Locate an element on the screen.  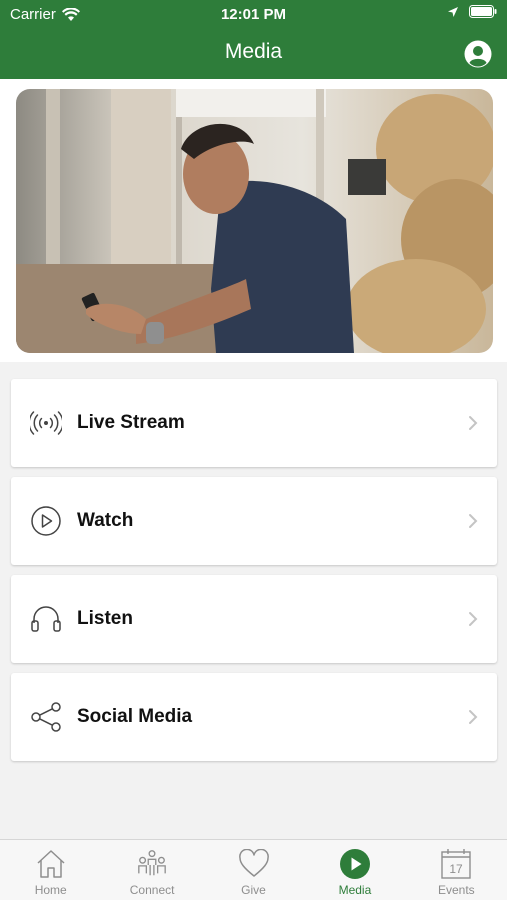
status-bar: Carrier 12:01 PM is located at coordinates (253, 14).